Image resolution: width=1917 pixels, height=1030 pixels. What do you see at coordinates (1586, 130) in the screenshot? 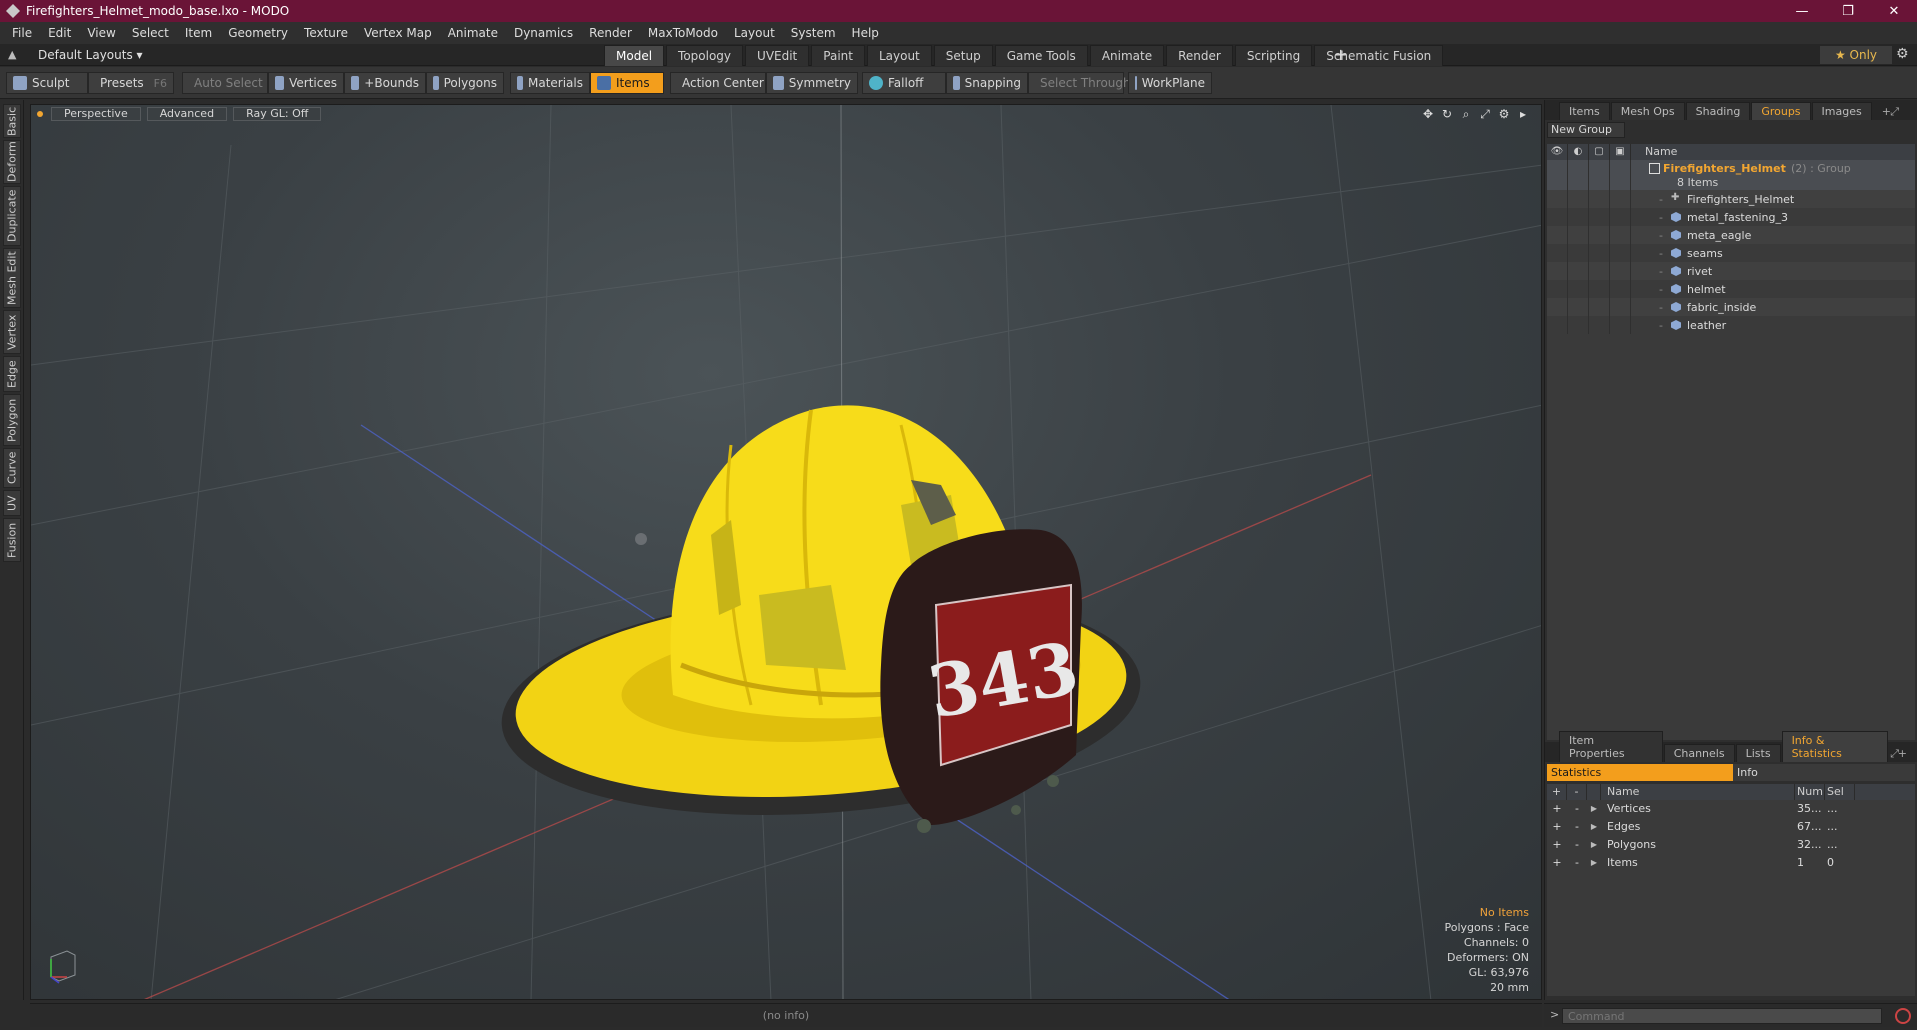
I see `new-group-button: New Group` at bounding box center [1586, 130].